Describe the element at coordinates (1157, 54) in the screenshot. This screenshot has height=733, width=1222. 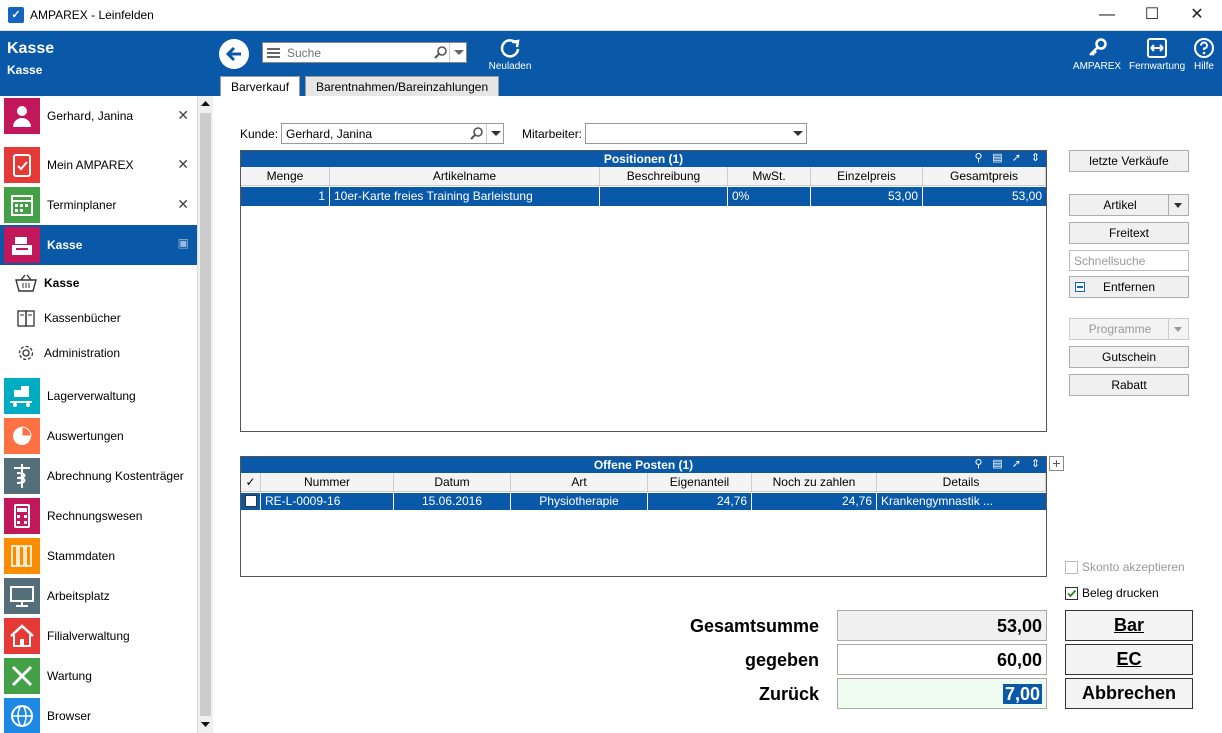
I see `fernwartung-button: Fernwartung` at that location.